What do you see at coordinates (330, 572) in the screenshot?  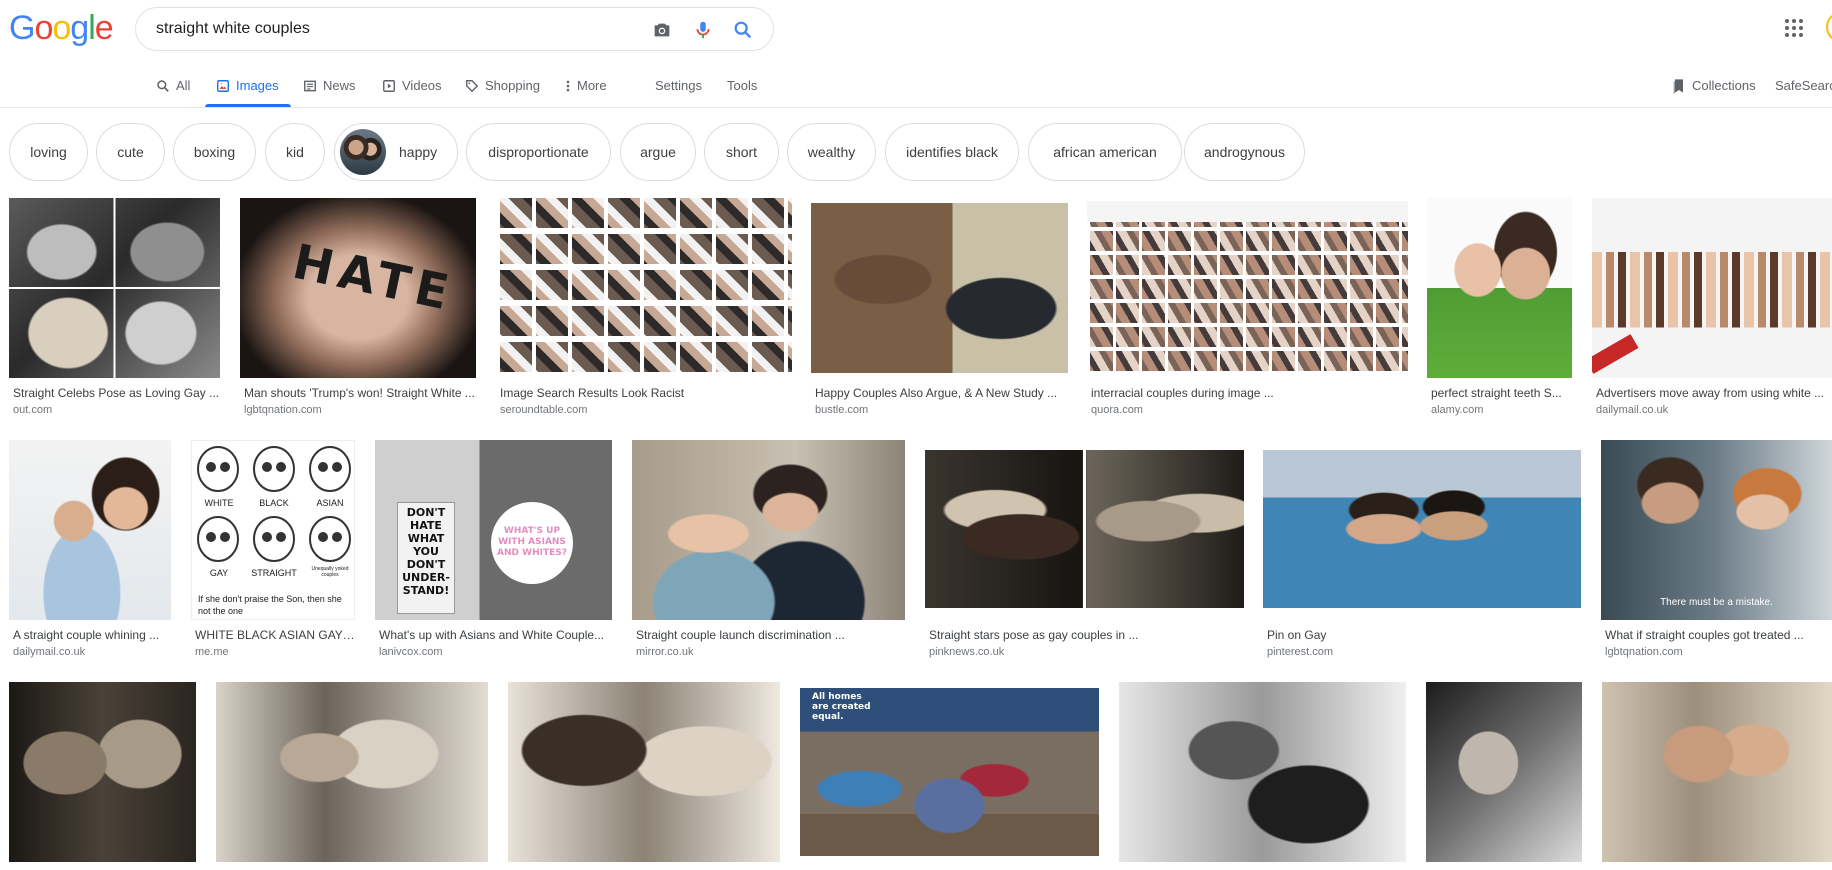 I see `skull-label-unequally-yoked: Unequally yoked couples` at bounding box center [330, 572].